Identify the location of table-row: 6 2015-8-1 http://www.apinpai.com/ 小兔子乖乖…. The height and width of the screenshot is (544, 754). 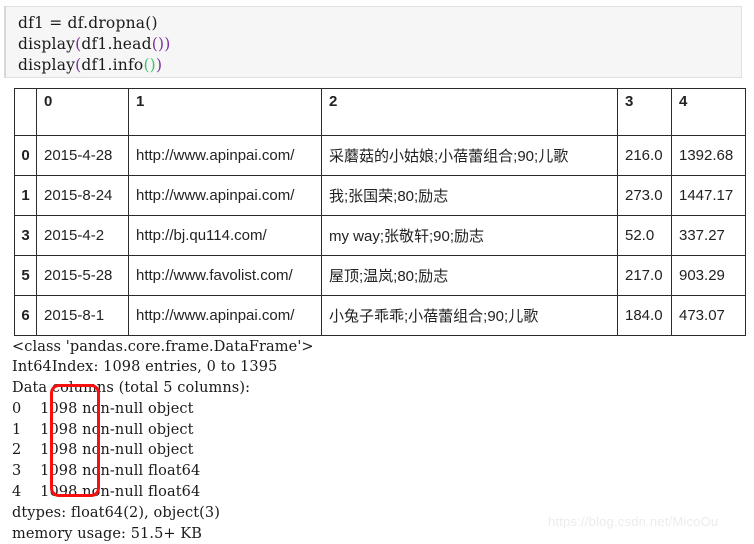
(380, 316).